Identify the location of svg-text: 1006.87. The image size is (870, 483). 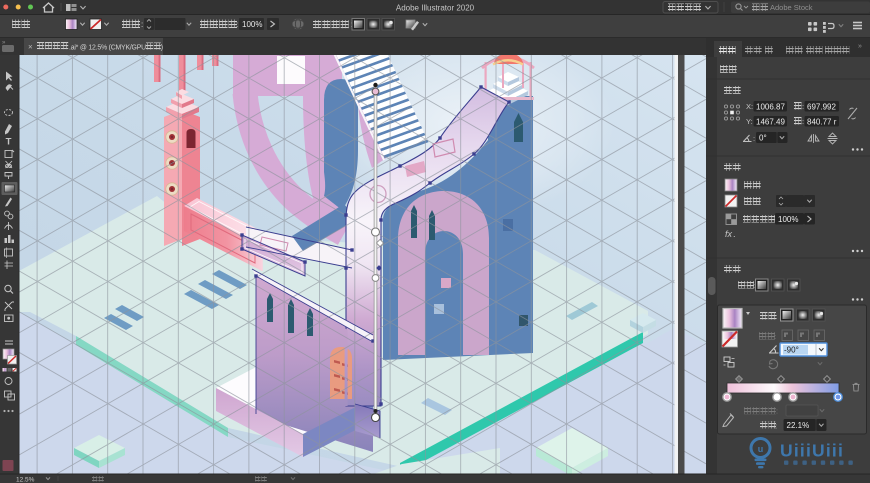
(770, 106).